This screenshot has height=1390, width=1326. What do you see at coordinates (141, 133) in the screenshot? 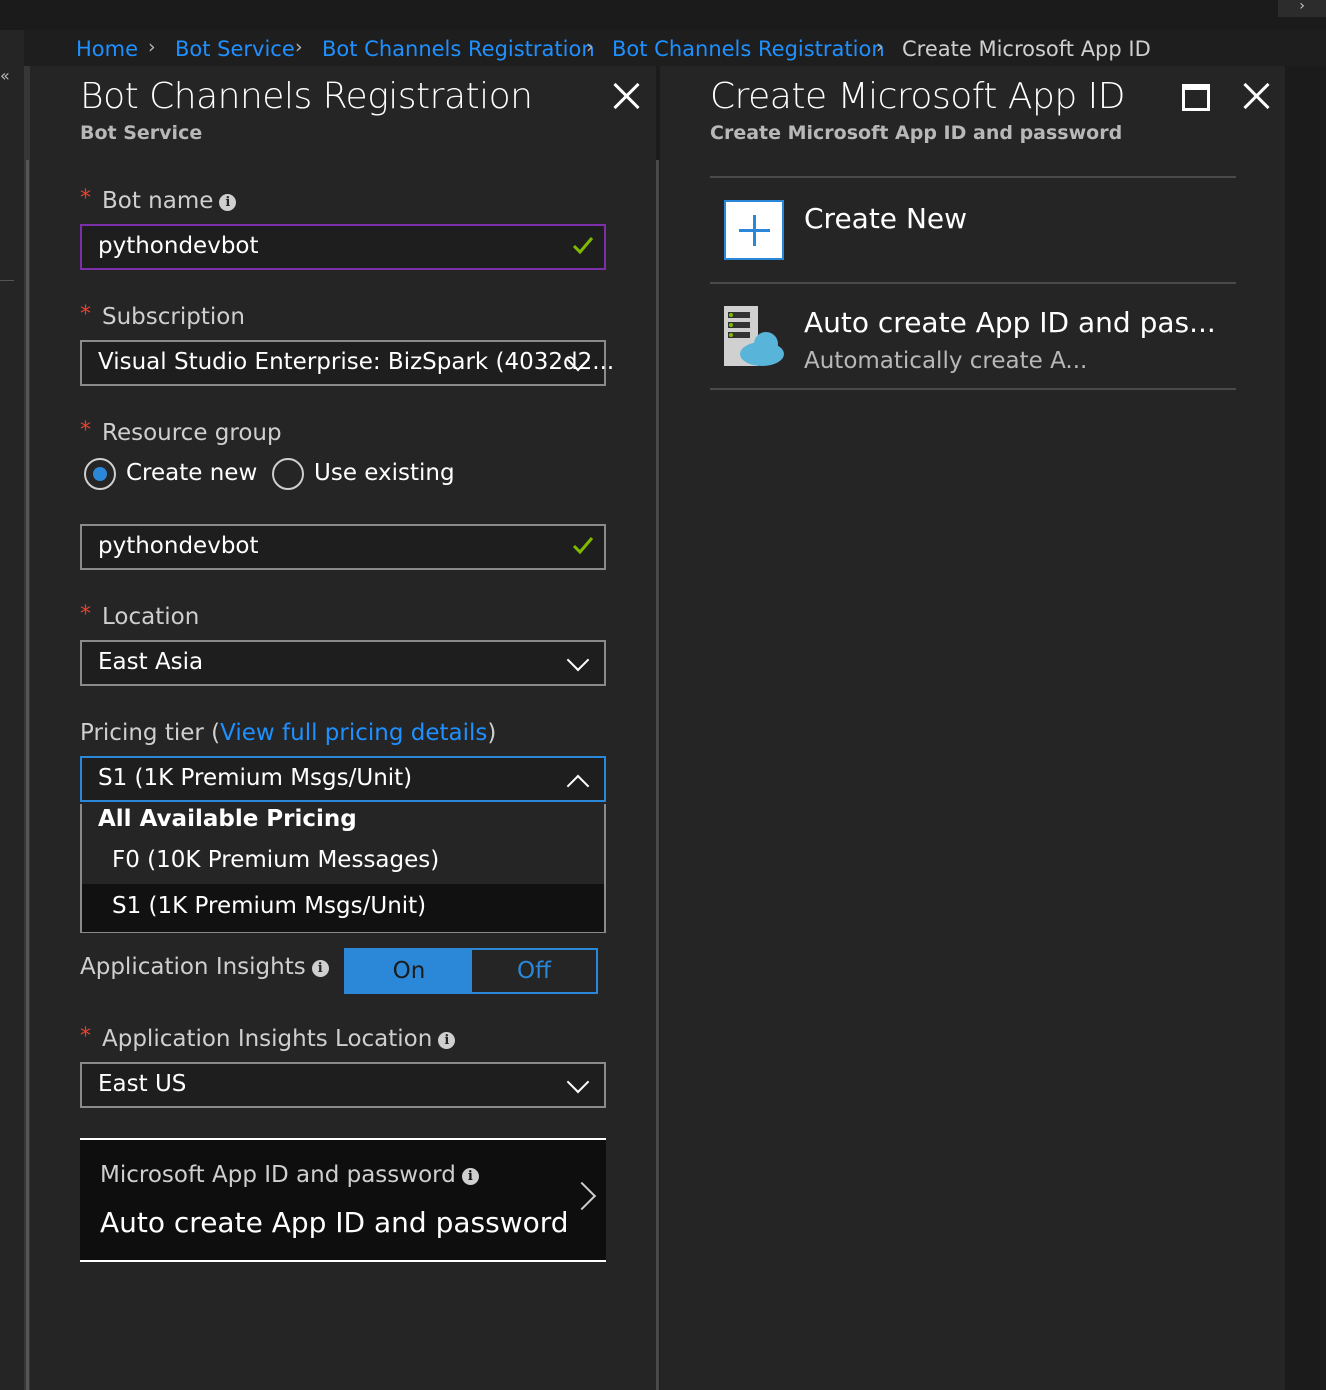
I see `blade-subtitle: Bot Service` at bounding box center [141, 133].